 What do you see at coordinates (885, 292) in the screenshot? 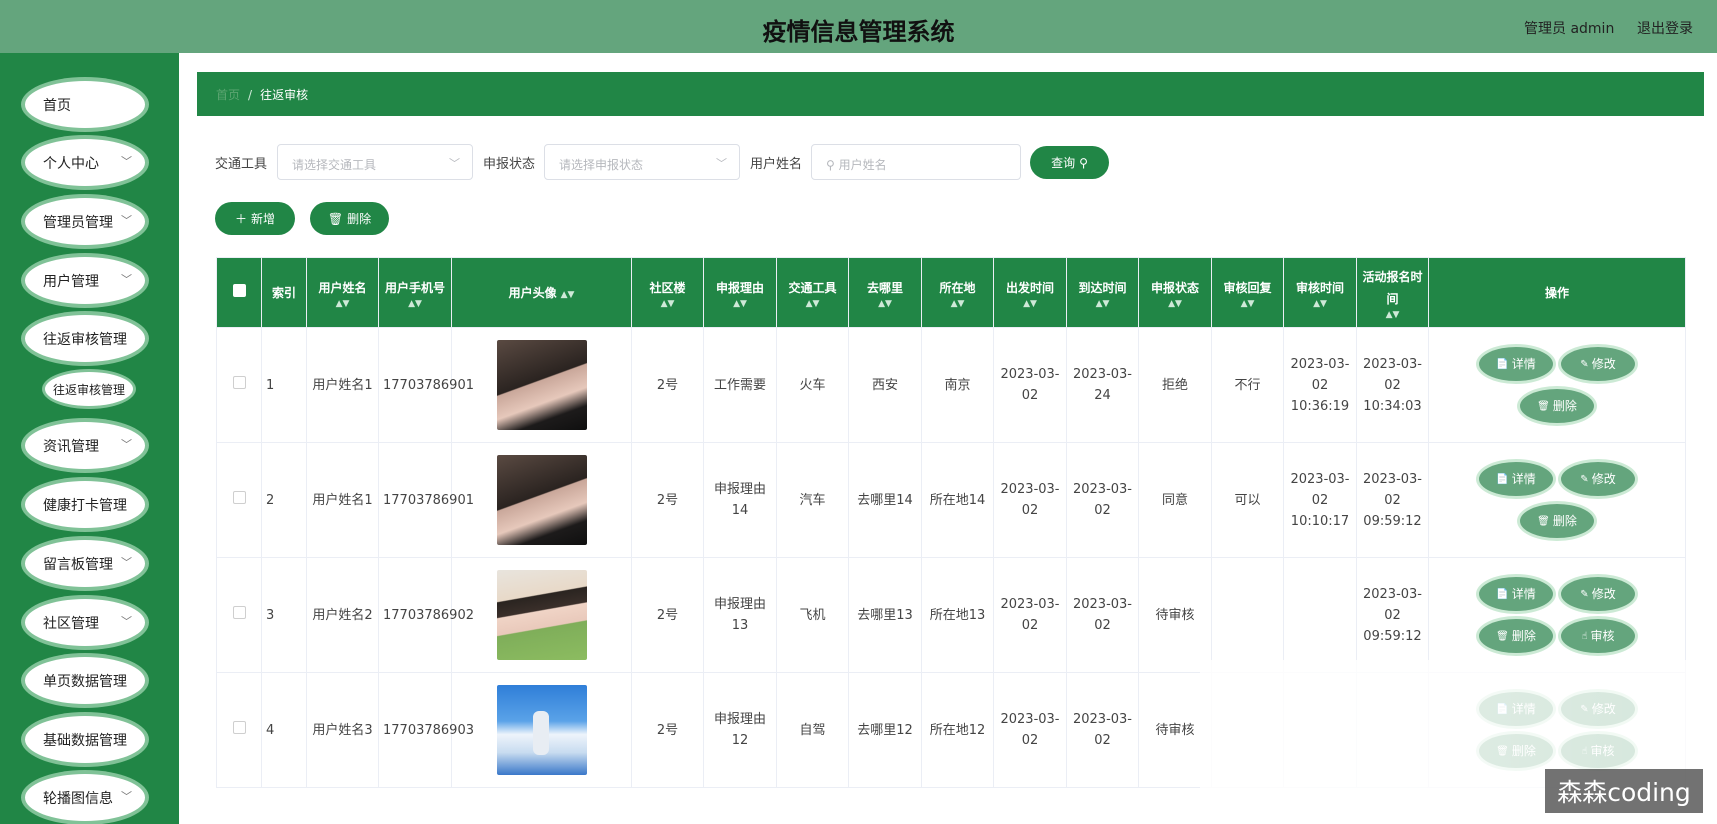
I see `column-header: 去哪里 ▲▼` at bounding box center [885, 292].